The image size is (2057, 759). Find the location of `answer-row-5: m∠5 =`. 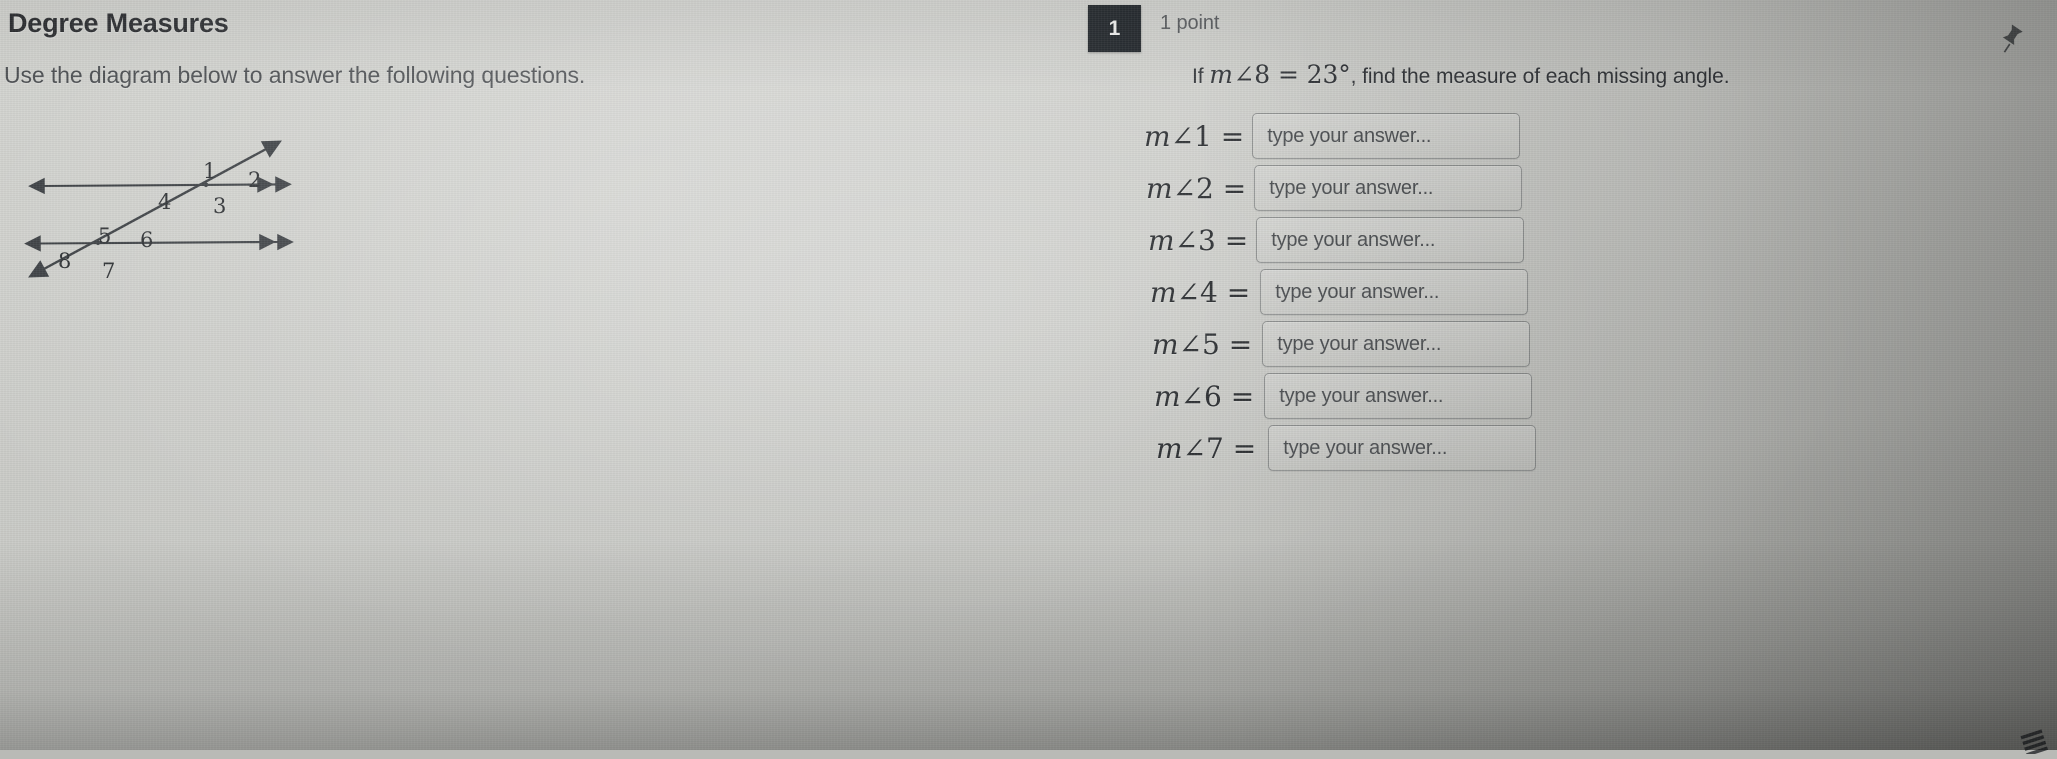

answer-row-5: m∠5 = is located at coordinates (1341, 344).